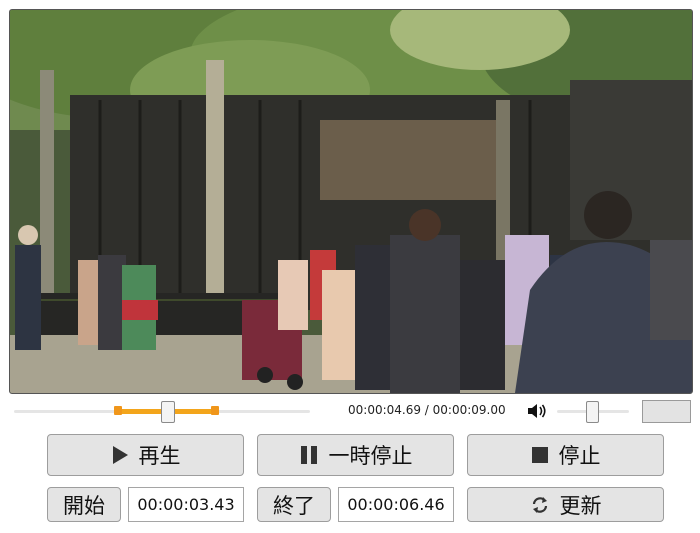  What do you see at coordinates (579, 456) in the screenshot?
I see `stop-label: 停止` at bounding box center [579, 456].